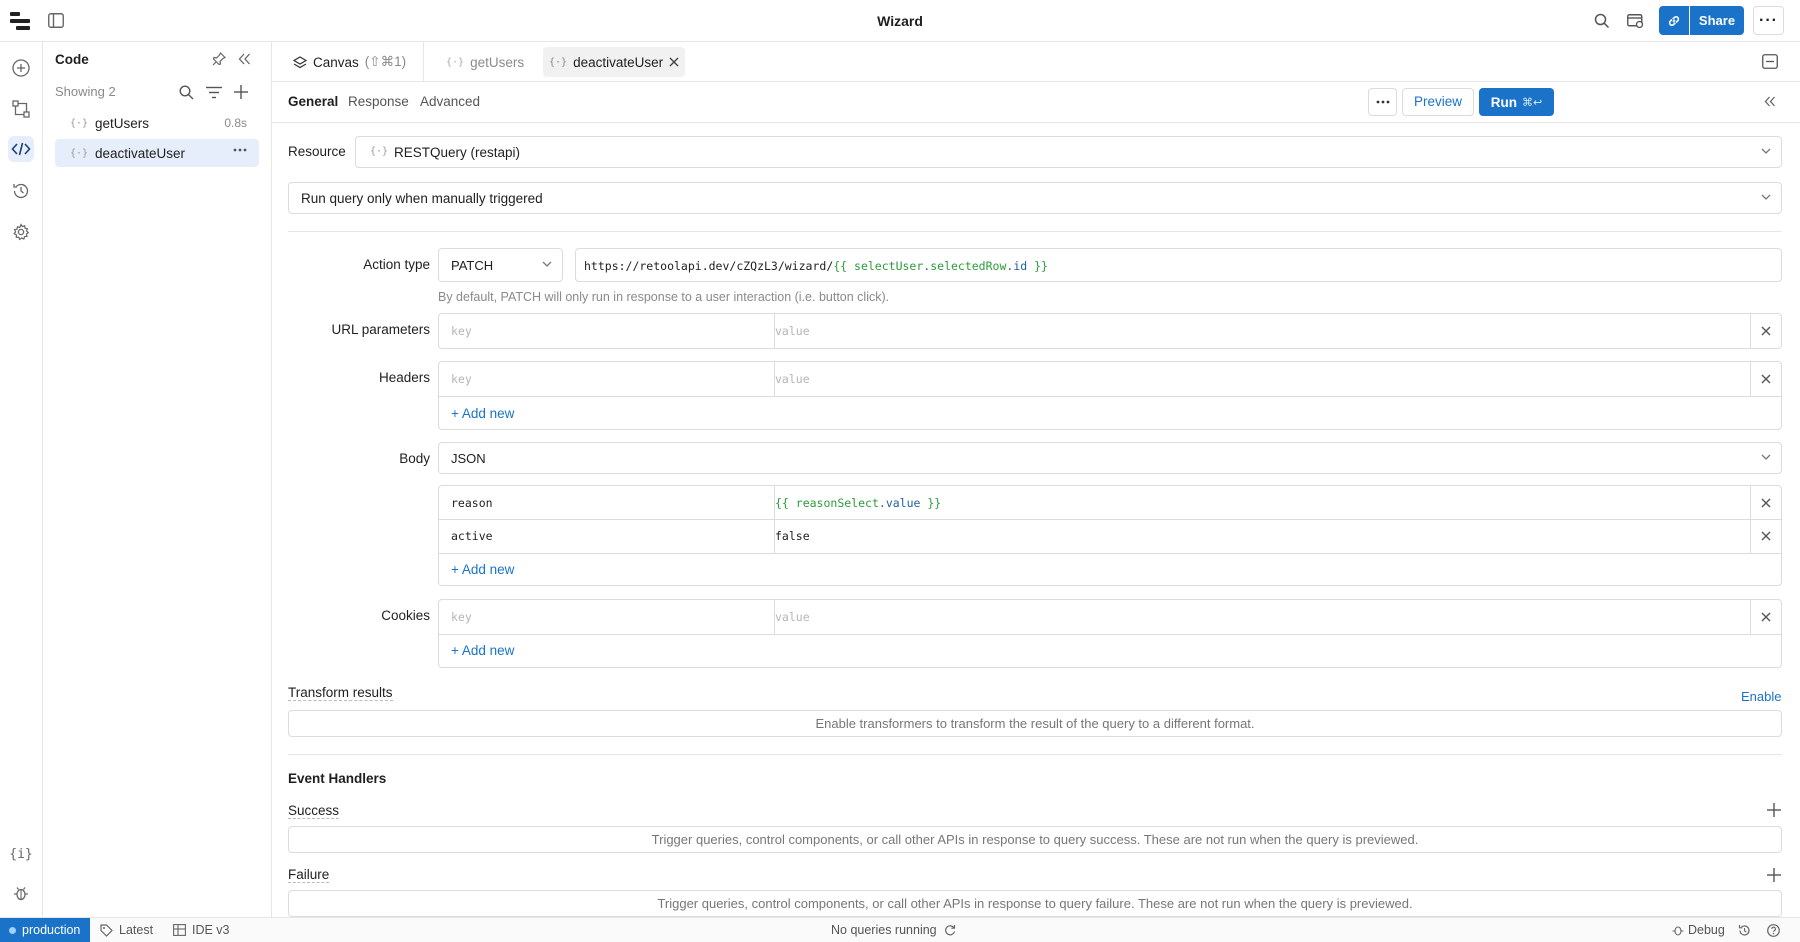 Image resolution: width=1800 pixels, height=942 pixels. Describe the element at coordinates (1774, 875) in the screenshot. I see `add-failure-handler-icon` at that location.